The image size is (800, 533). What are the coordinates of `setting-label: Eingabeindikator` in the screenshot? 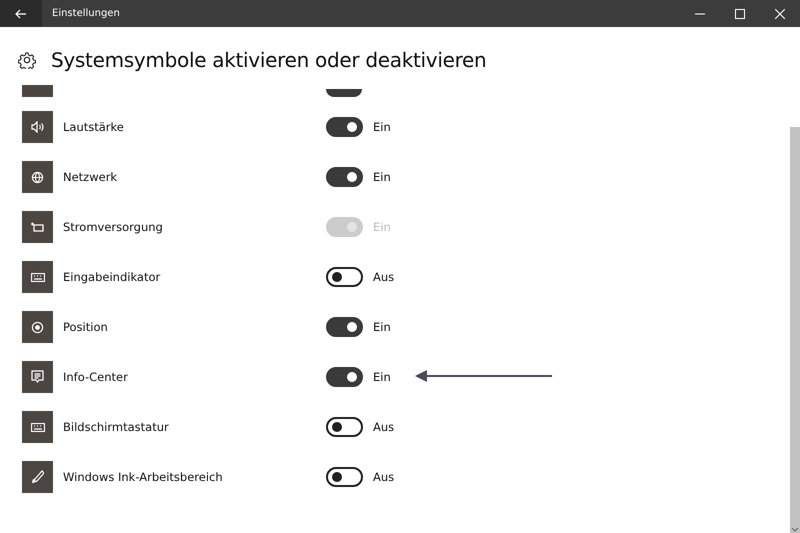 It's located at (112, 277).